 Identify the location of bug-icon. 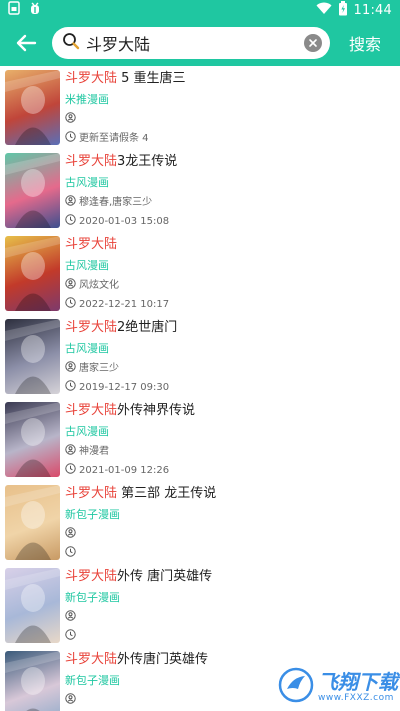
(35, 10).